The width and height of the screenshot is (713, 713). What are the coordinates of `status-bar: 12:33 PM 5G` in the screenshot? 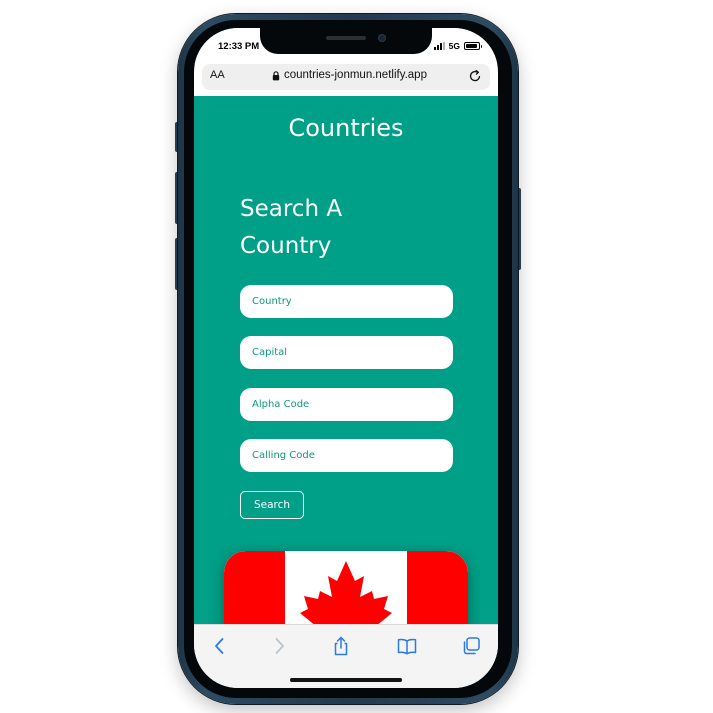 It's located at (346, 46).